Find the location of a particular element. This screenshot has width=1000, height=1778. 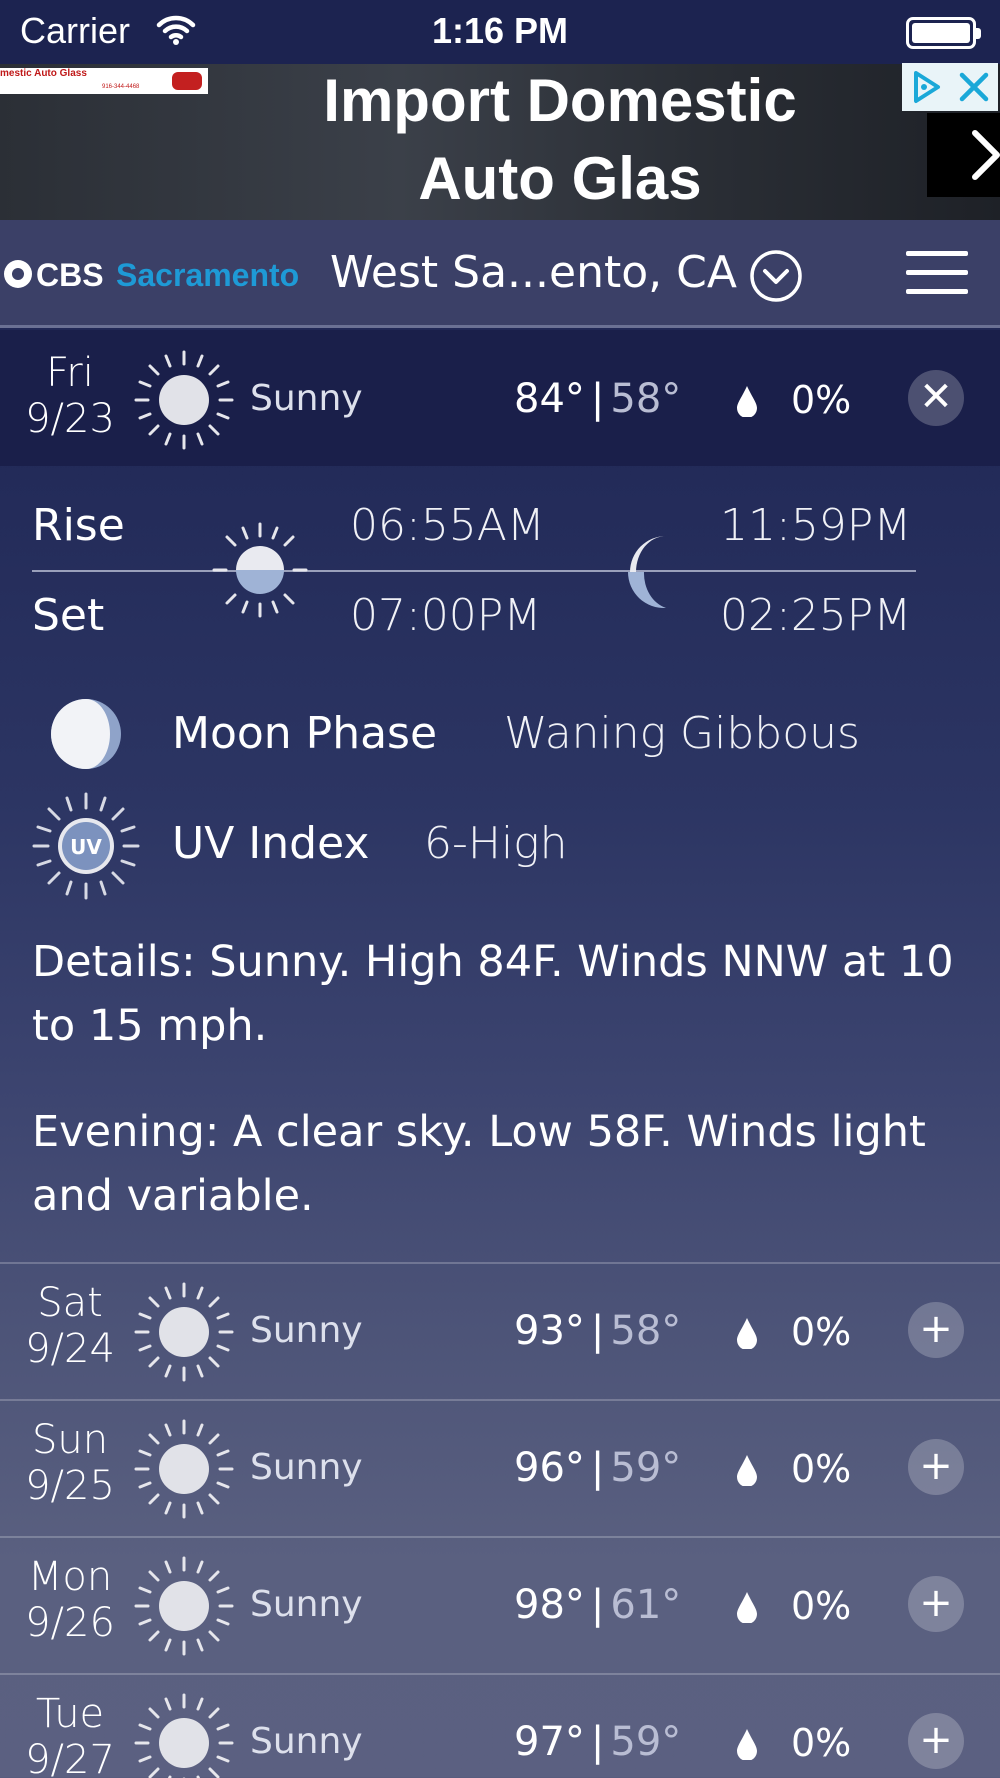

ad-choices-icon is located at coordinates (926, 87).